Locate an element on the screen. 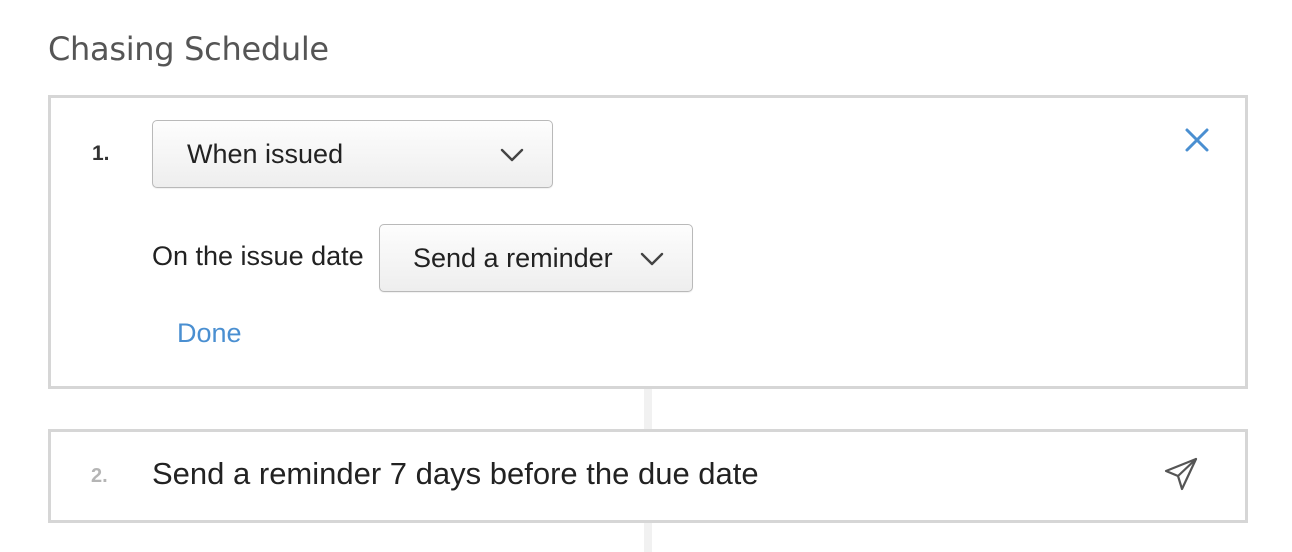 Image resolution: width=1292 pixels, height=552 pixels. close-icon is located at coordinates (1197, 140).